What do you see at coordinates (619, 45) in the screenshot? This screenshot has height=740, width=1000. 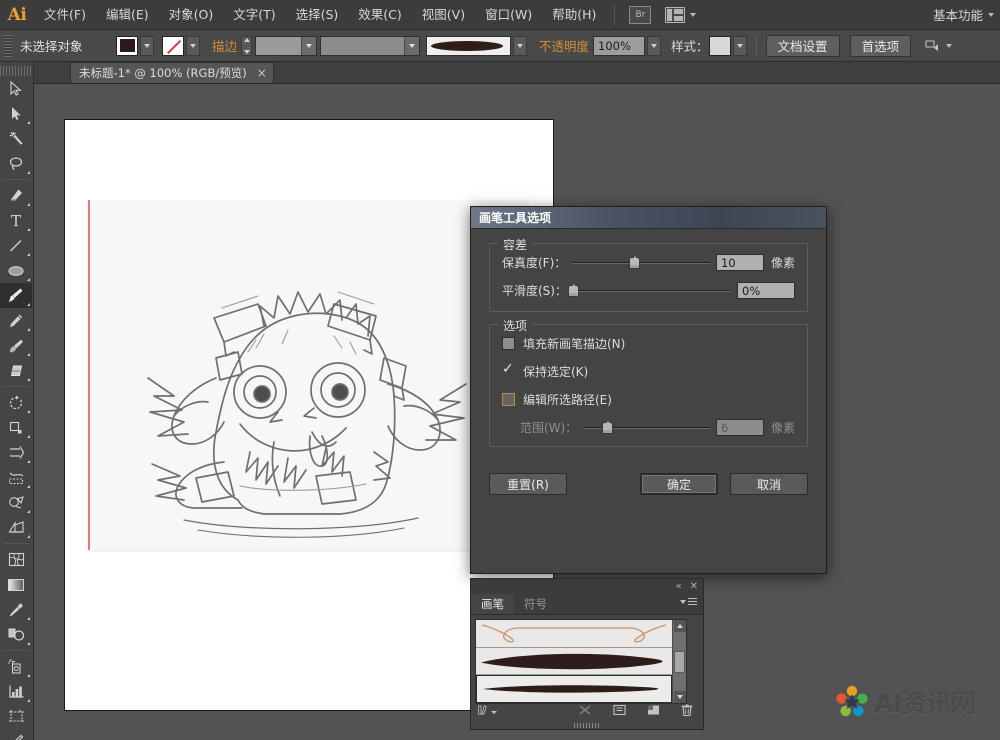 I see `opacity-input: 100%` at bounding box center [619, 45].